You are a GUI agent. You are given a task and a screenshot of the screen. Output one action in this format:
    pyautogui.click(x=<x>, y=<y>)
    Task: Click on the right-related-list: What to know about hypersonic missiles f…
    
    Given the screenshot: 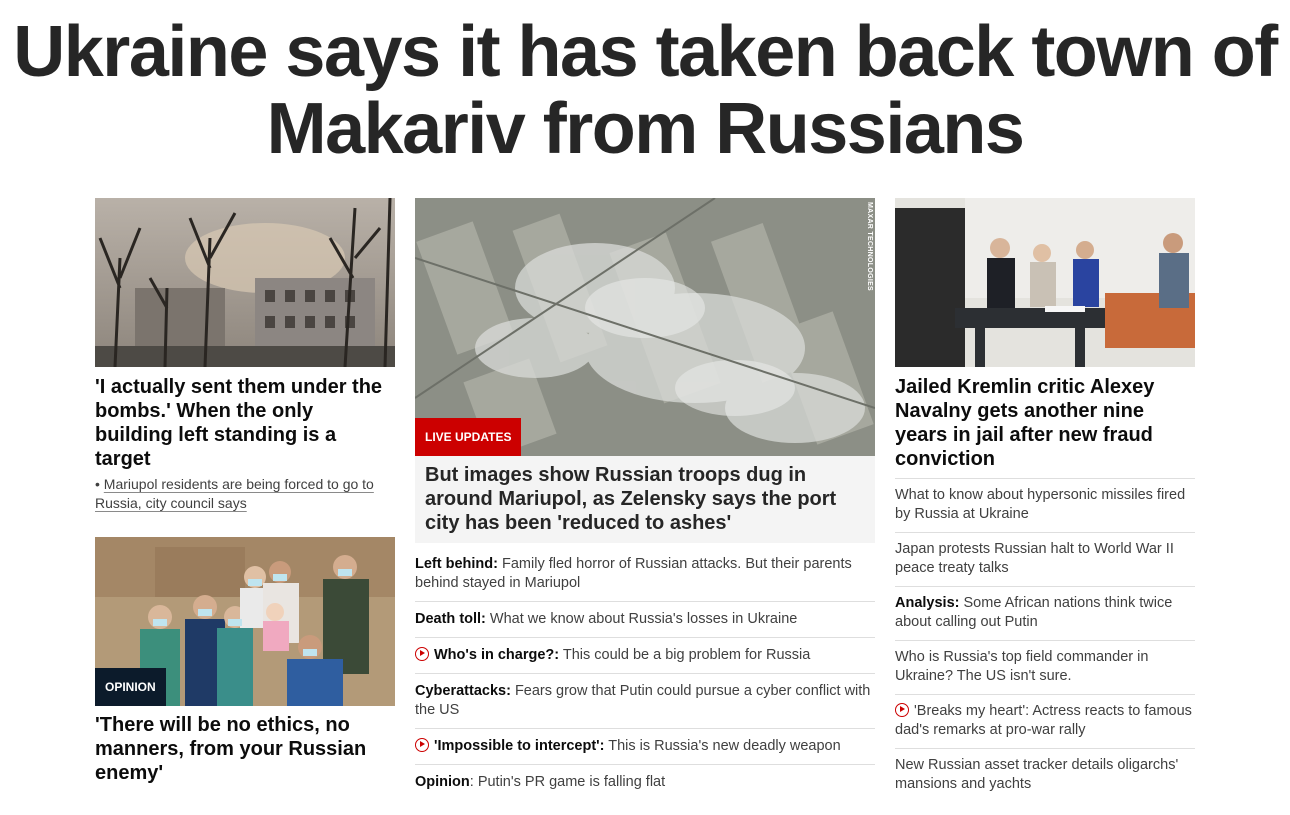 What is the action you would take?
    pyautogui.click(x=1045, y=640)
    